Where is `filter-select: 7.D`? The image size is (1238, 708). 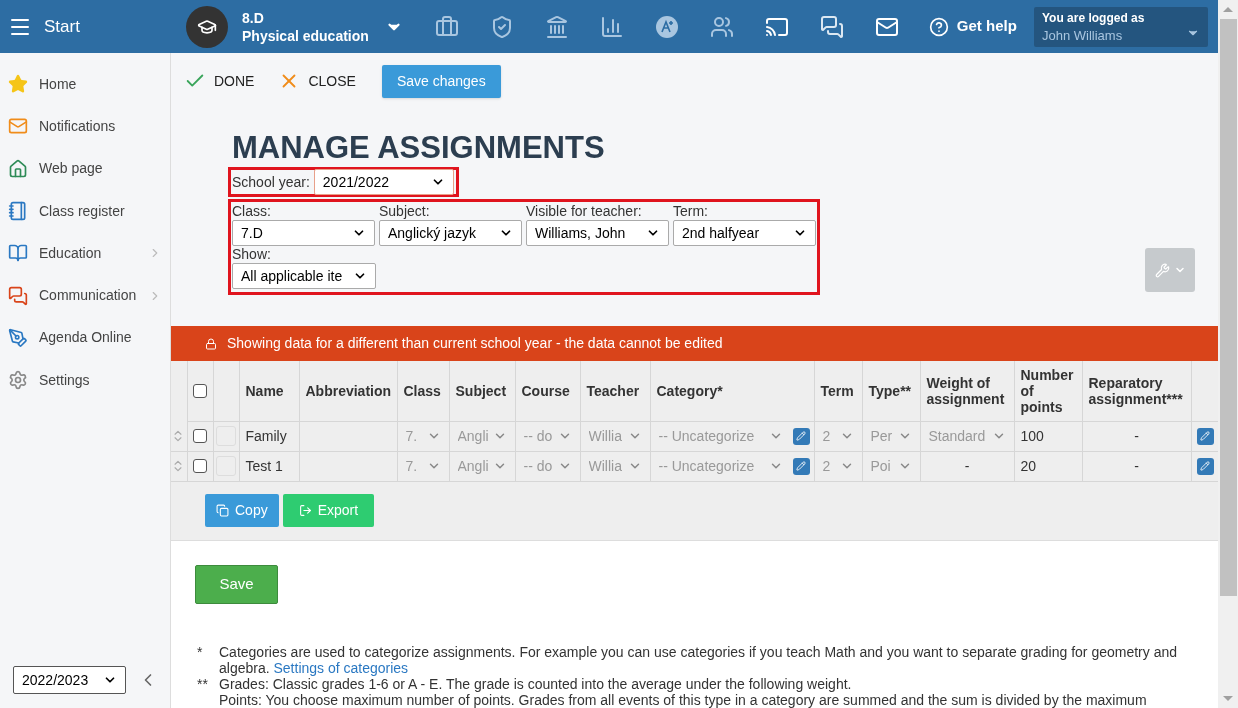
filter-select: 7.D is located at coordinates (303, 233).